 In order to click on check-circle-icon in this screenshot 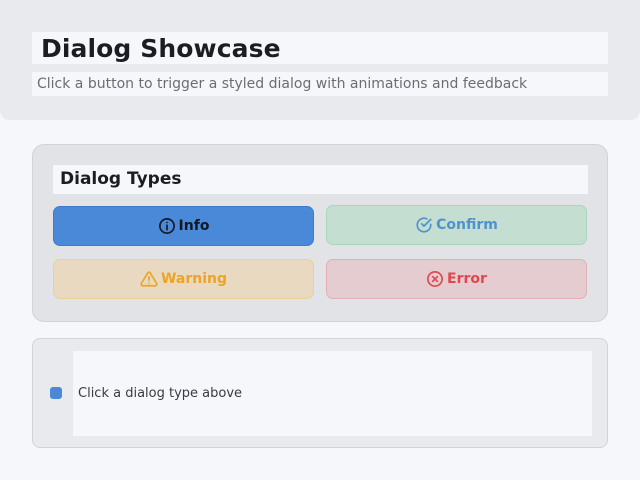, I will do `click(424, 225)`.